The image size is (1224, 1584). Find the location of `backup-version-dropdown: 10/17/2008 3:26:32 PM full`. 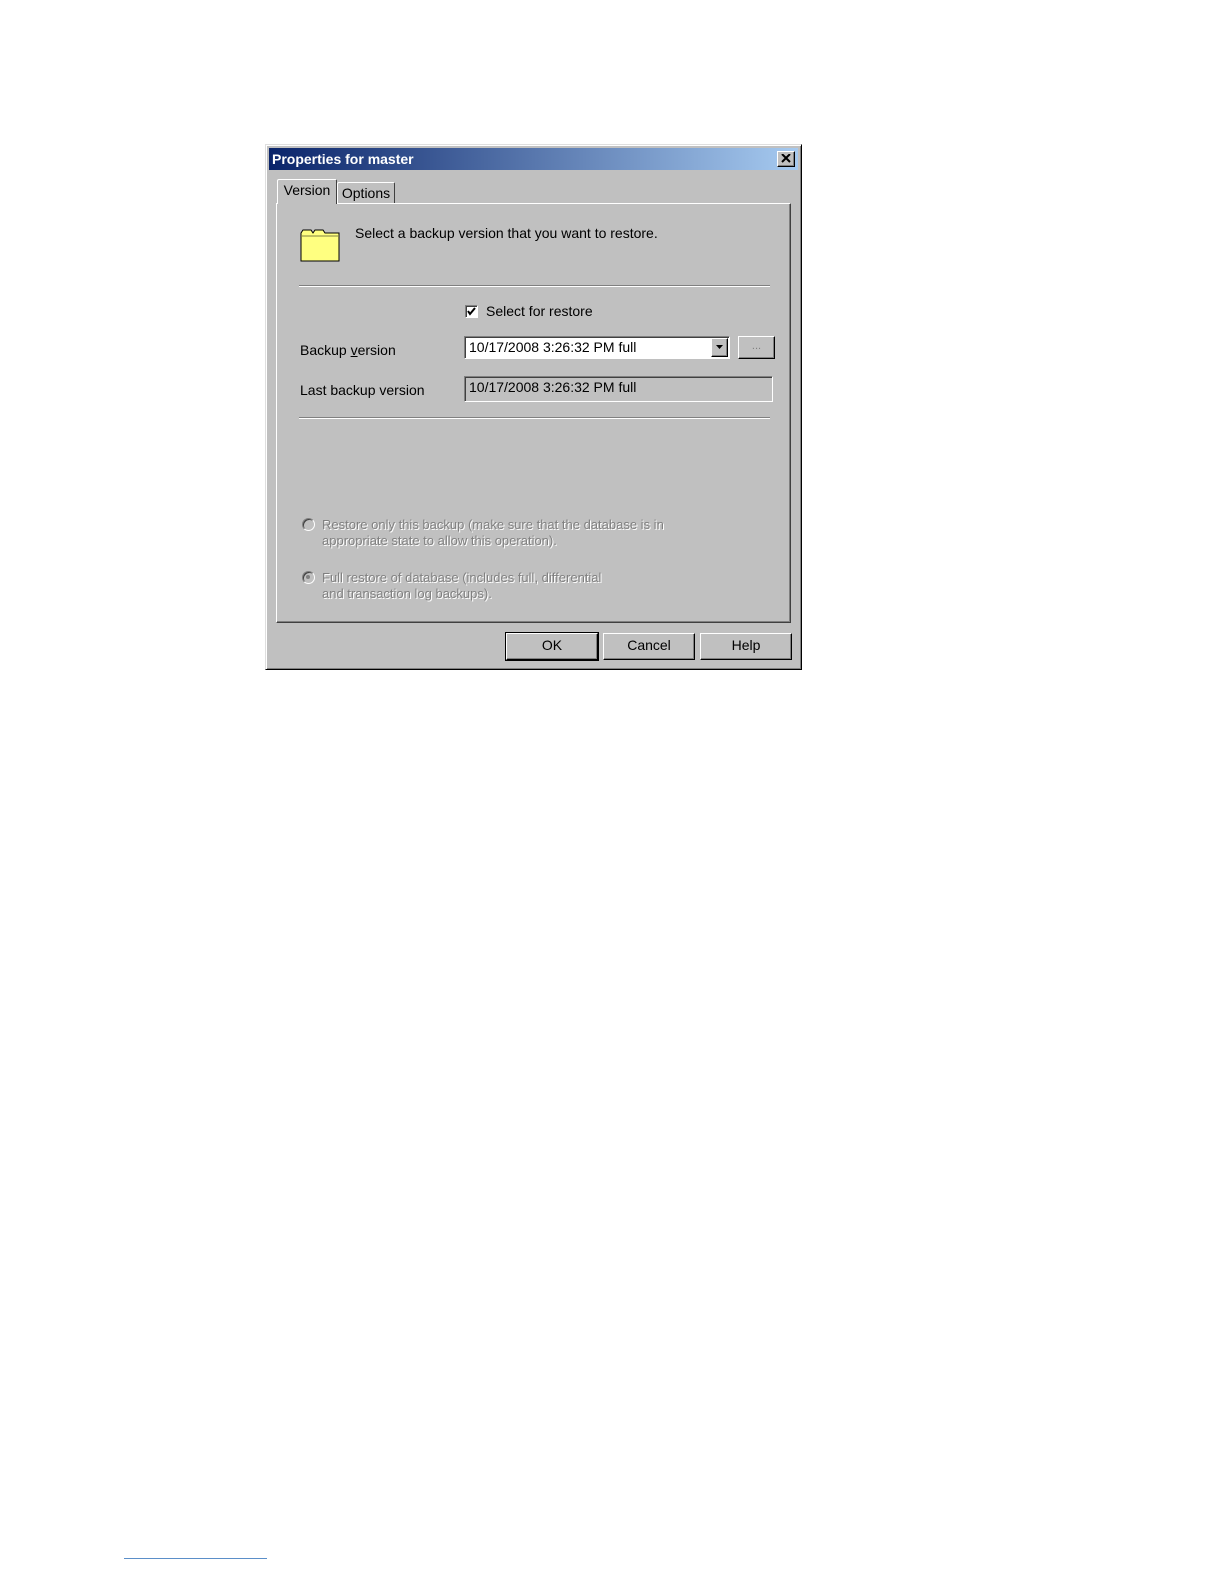

backup-version-dropdown: 10/17/2008 3:26:32 PM full is located at coordinates (597, 347).